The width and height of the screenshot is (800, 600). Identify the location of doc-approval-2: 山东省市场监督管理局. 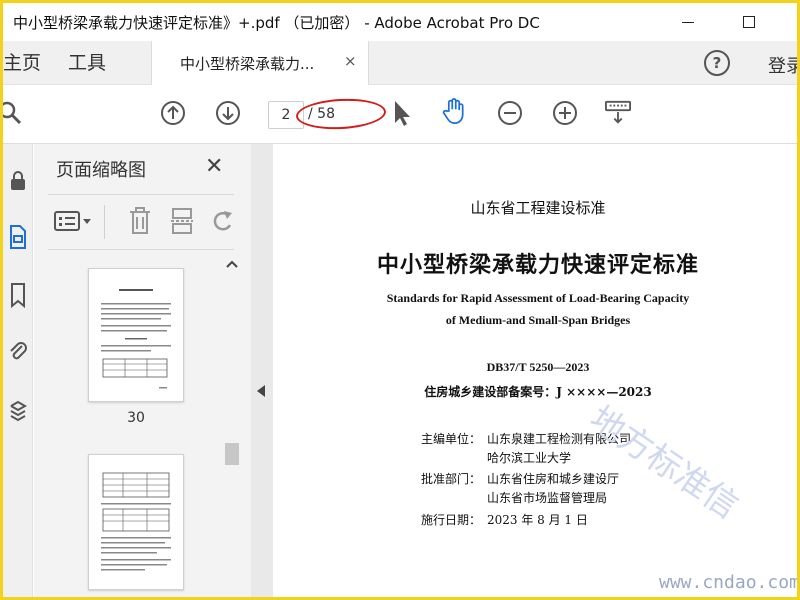
(547, 498).